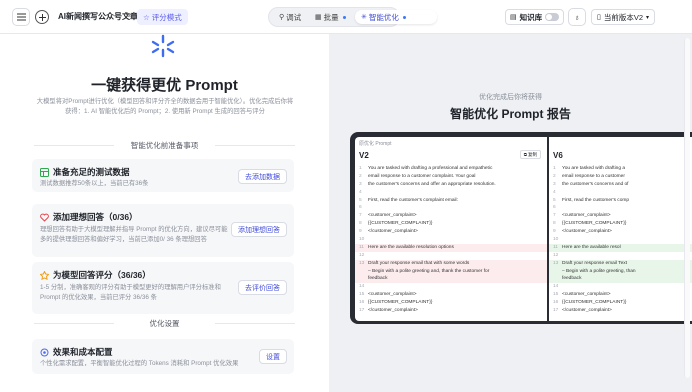 This screenshot has height=392, width=692. I want to click on menu-icon, so click(21, 17).